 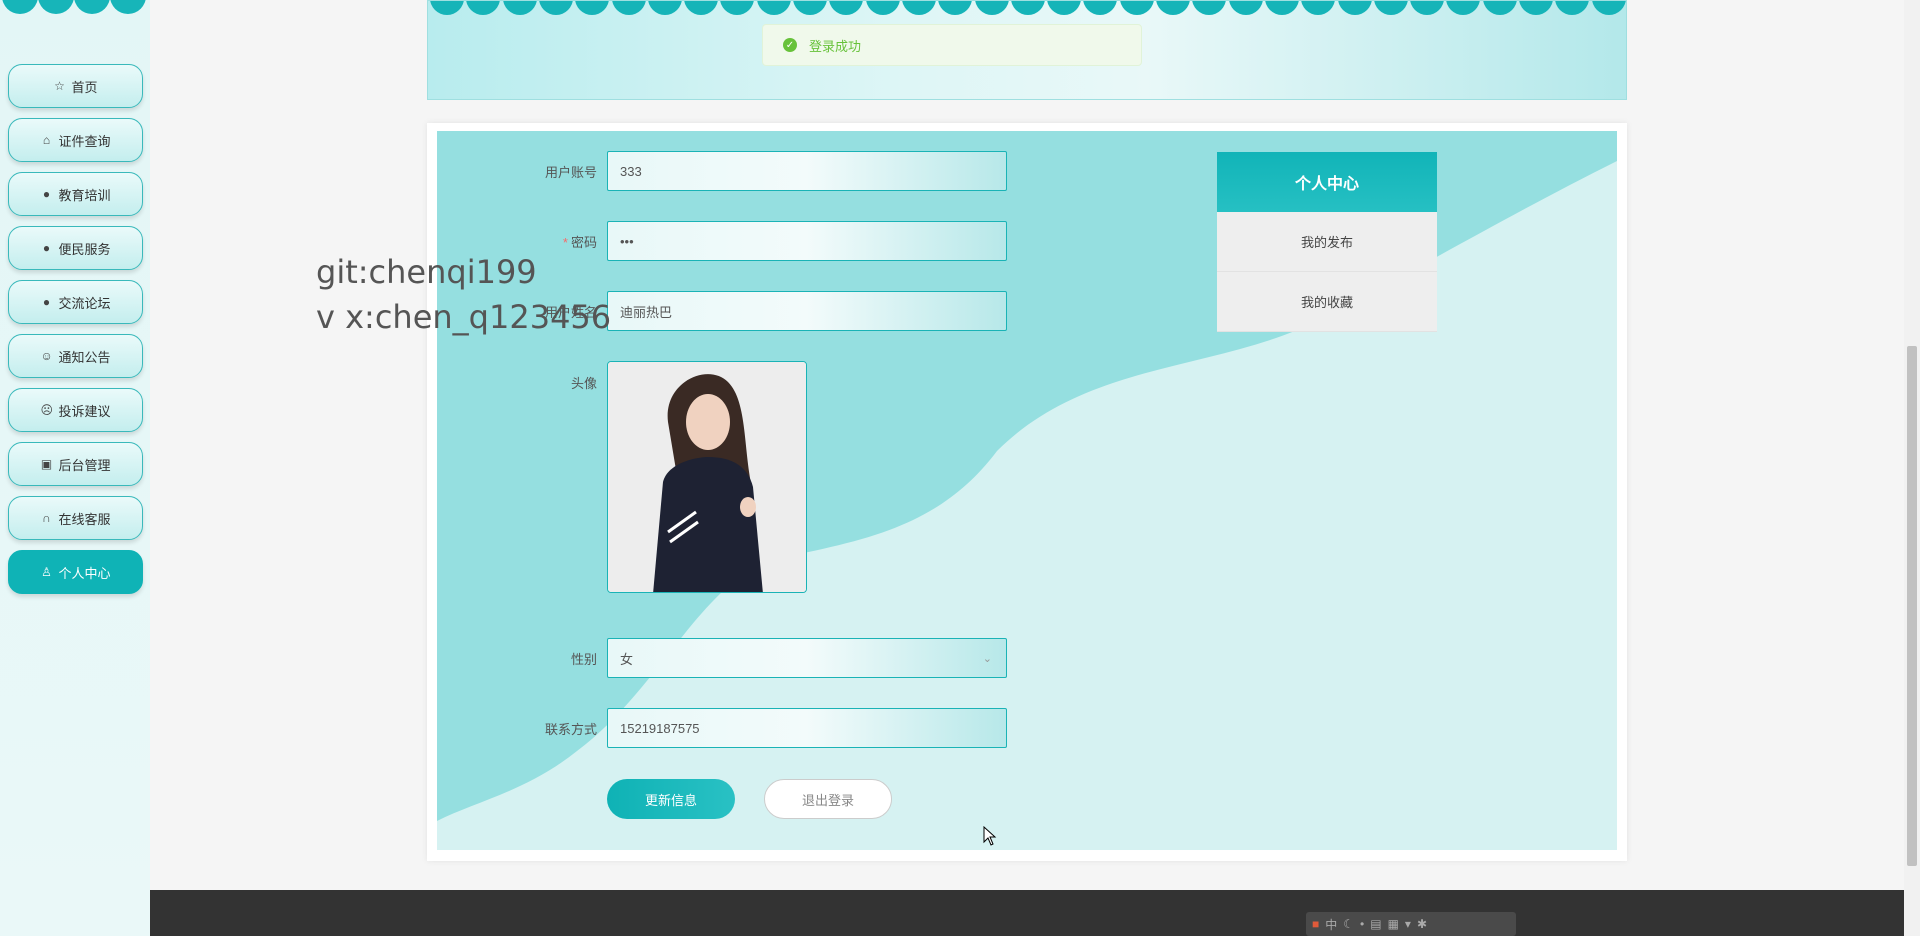 What do you see at coordinates (828, 799) in the screenshot?
I see `logout-button: 退出登录` at bounding box center [828, 799].